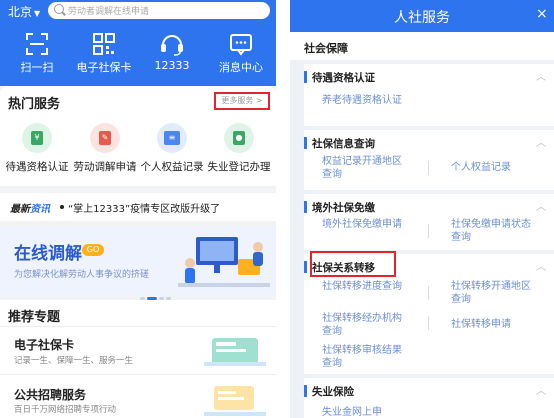  I want to click on quick-nav-label: 电子社保卡, so click(104, 67).